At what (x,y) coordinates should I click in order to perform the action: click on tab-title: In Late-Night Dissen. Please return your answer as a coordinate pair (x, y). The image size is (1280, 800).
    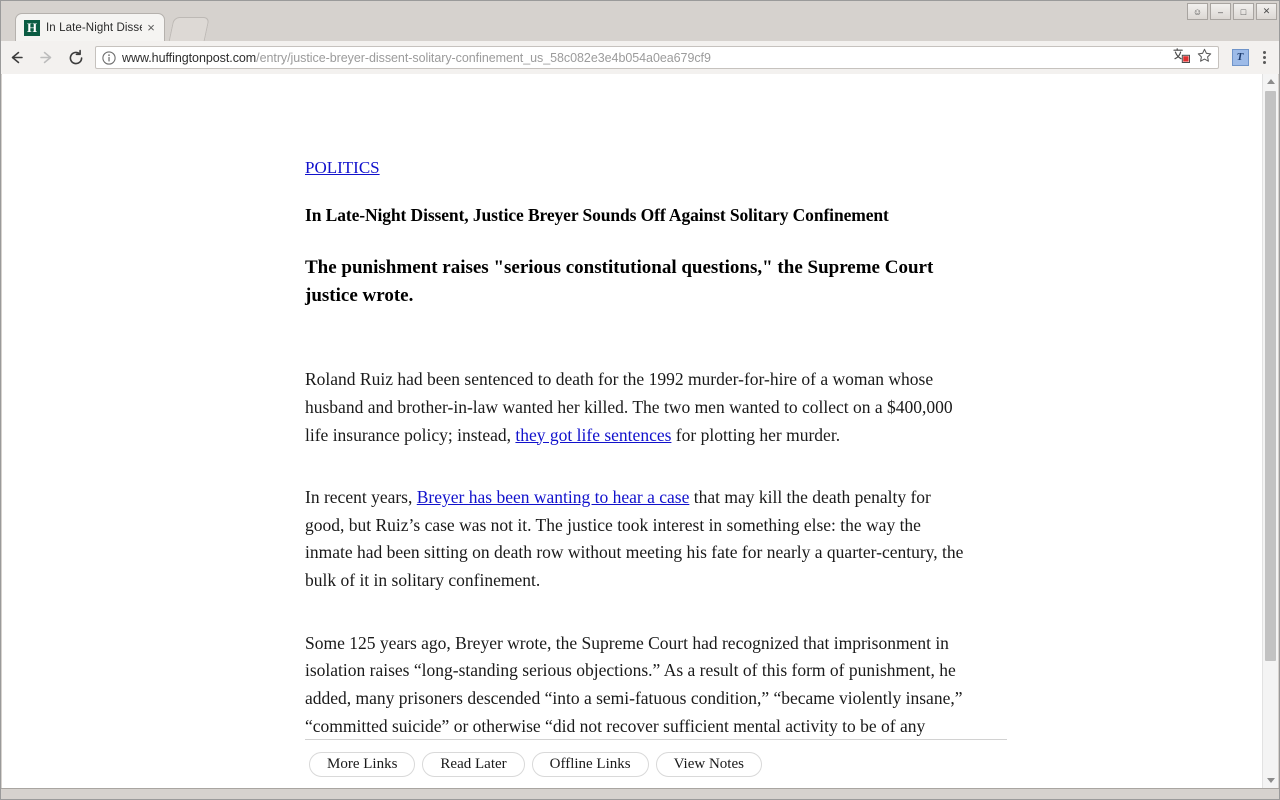
    Looking at the image, I should click on (94, 28).